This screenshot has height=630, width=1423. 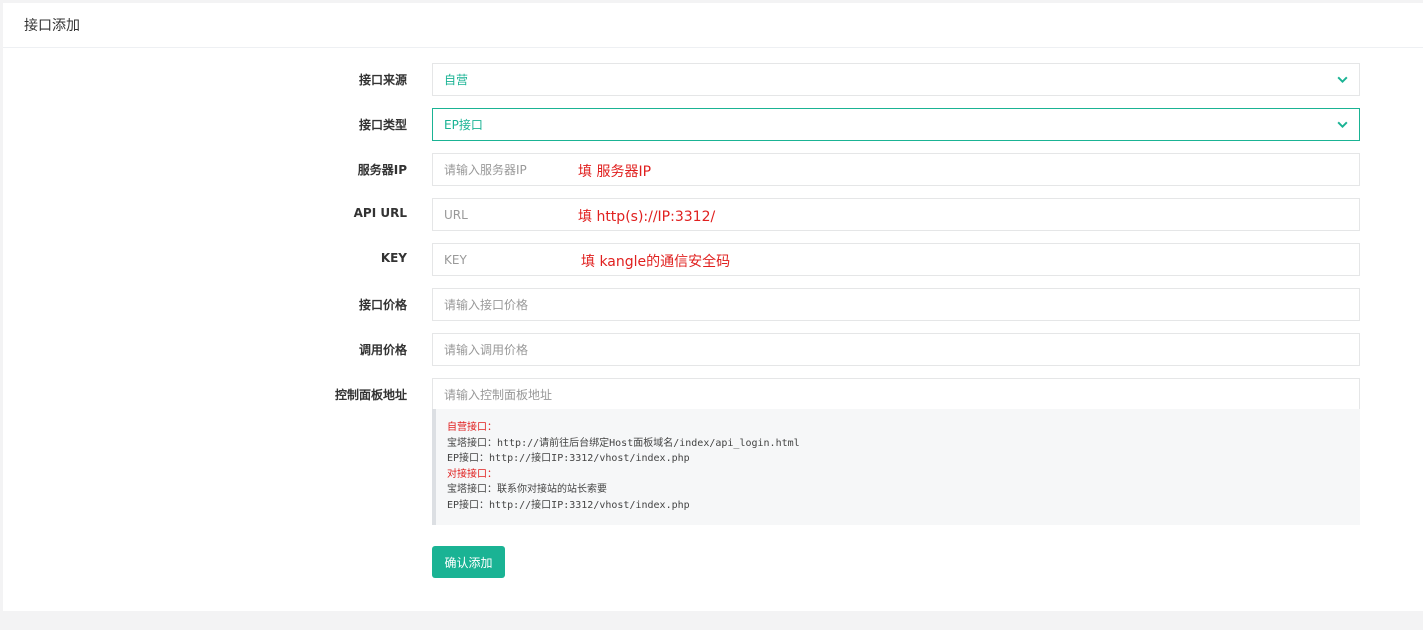 What do you see at coordinates (455, 259) in the screenshot?
I see `key-placeholder: KEY` at bounding box center [455, 259].